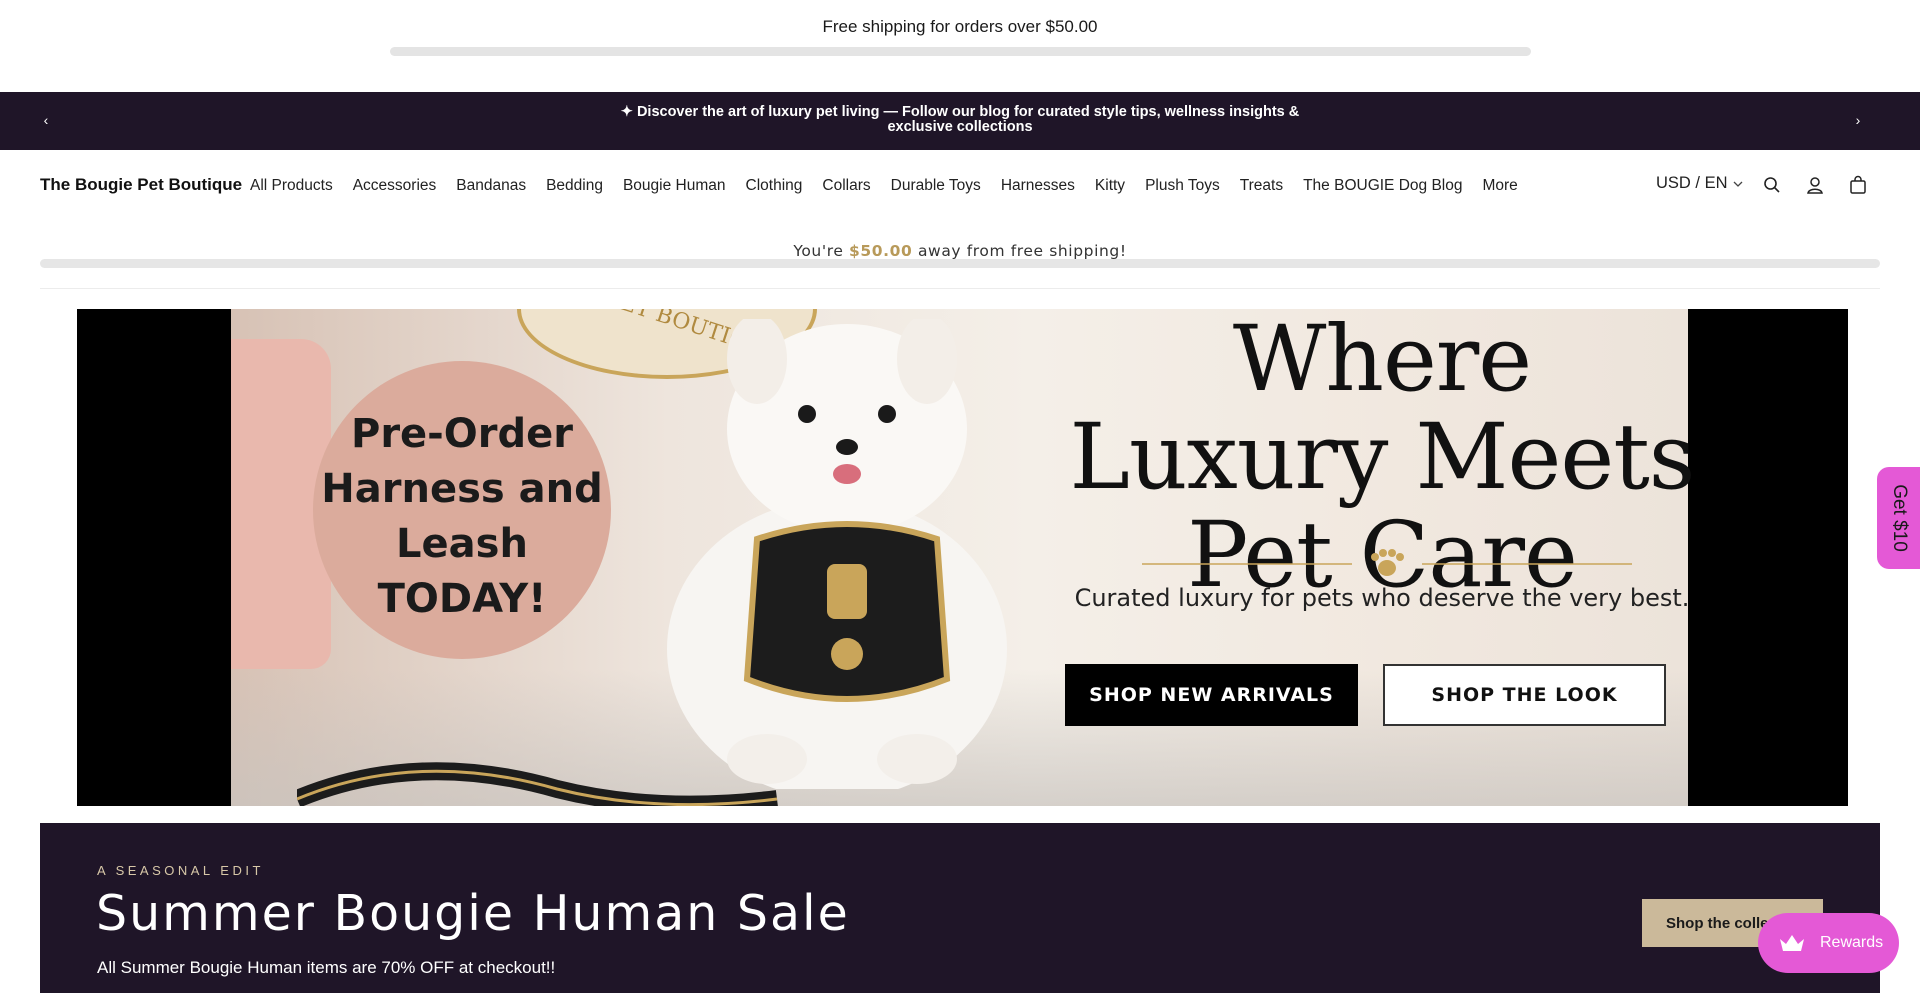 The image size is (1920, 993). What do you see at coordinates (537, 784) in the screenshot?
I see `leash-image` at bounding box center [537, 784].